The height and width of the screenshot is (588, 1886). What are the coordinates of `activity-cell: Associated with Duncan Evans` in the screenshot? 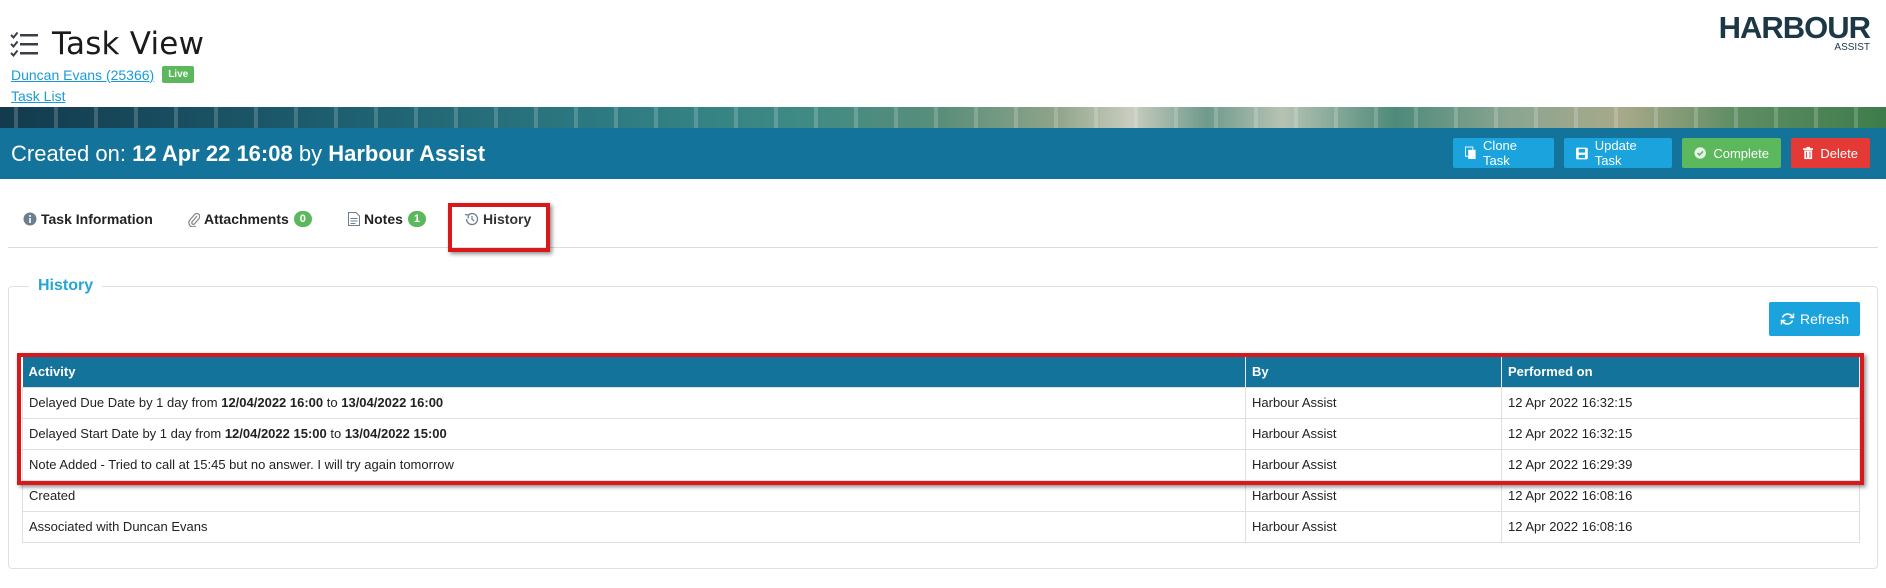 It's located at (634, 526).